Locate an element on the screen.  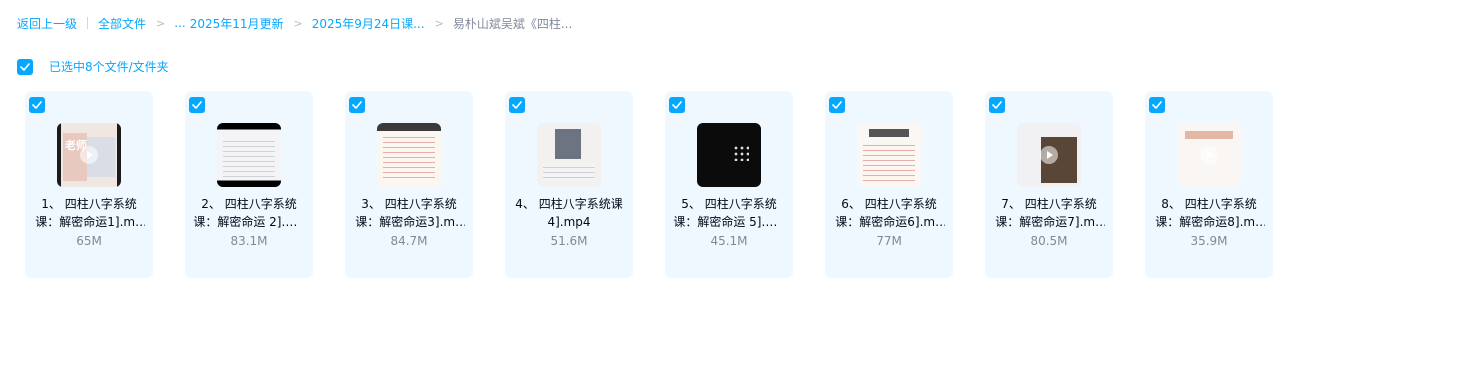
file-size: 83.1M is located at coordinates (249, 241).